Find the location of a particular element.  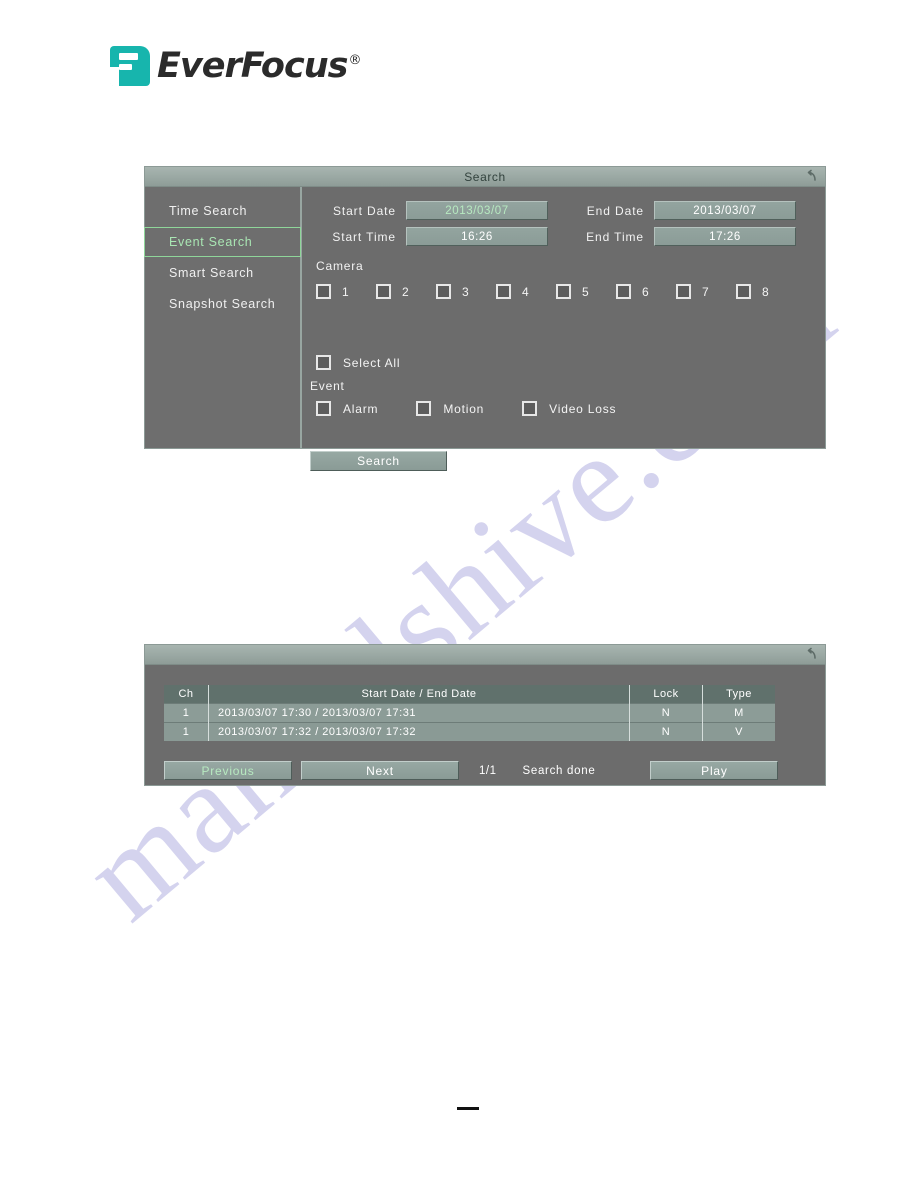

camera-checkbox-row: 1 2 3 4 5 6 7 8 is located at coordinates (561, 291).